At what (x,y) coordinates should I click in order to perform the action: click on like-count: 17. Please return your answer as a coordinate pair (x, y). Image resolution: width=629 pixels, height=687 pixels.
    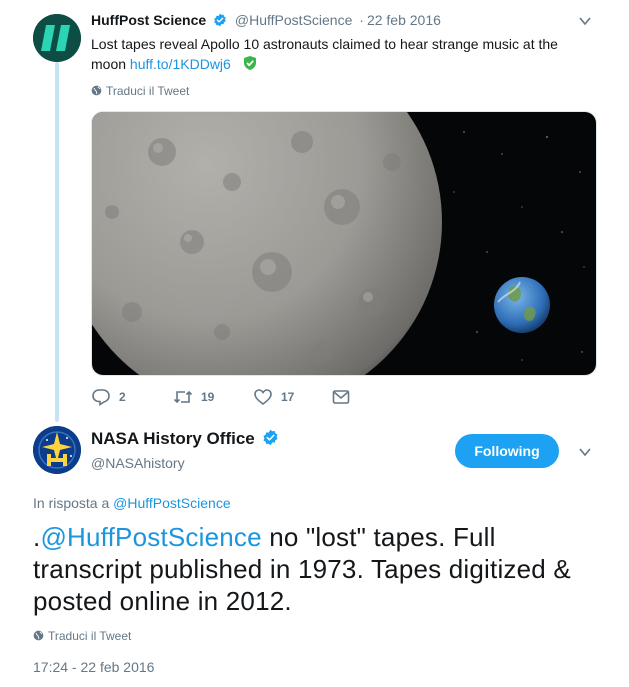
    Looking at the image, I should click on (288, 397).